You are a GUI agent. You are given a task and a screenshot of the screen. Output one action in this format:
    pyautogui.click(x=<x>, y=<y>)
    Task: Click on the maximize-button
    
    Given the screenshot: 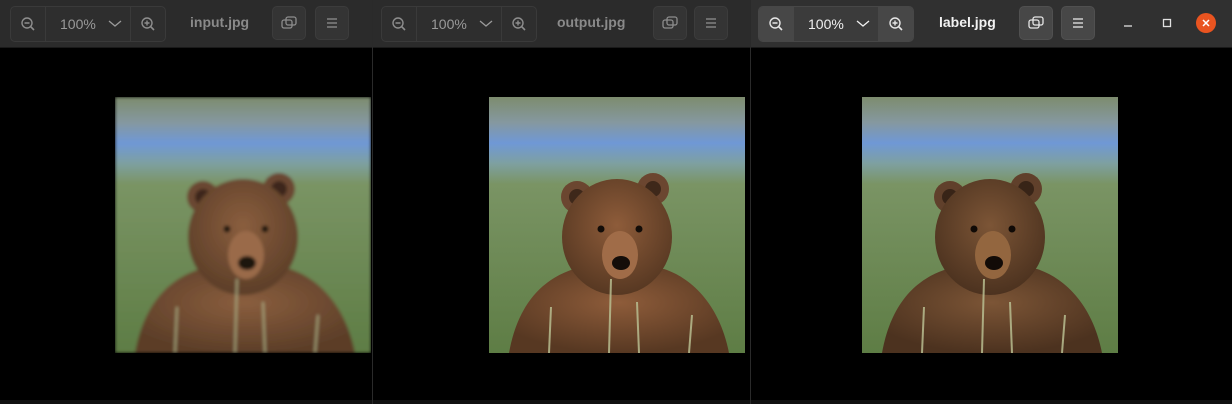 What is the action you would take?
    pyautogui.click(x=1167, y=23)
    